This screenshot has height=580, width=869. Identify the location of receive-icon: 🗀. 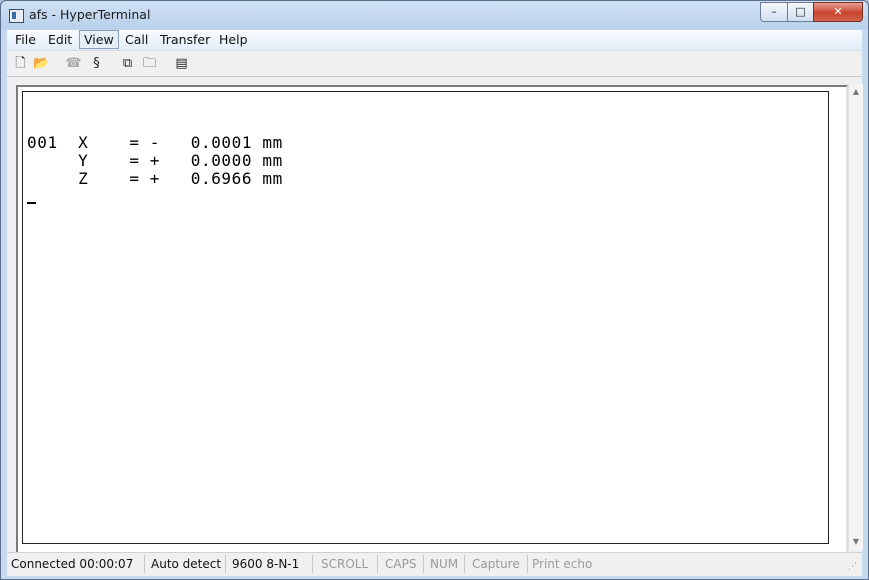
(149, 63).